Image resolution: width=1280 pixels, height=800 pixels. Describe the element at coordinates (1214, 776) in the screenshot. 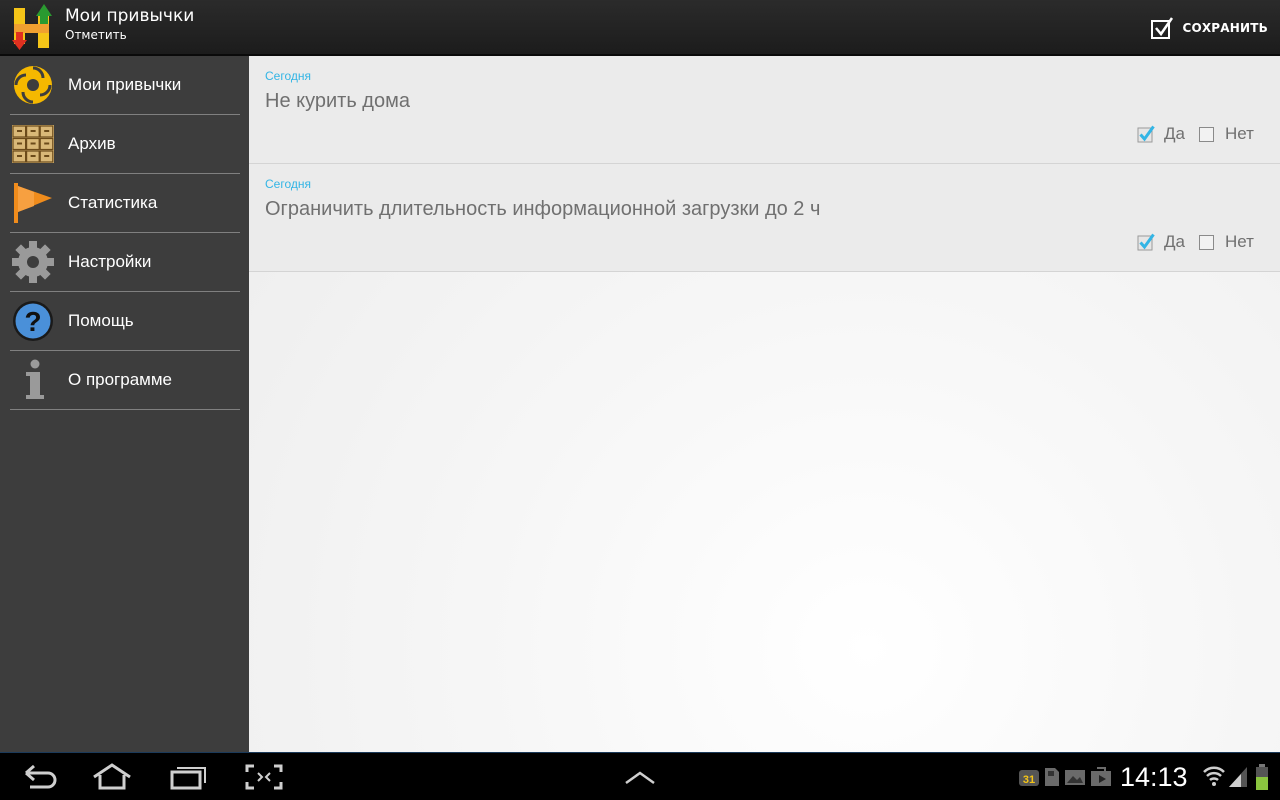

I see `wifi-icon` at that location.